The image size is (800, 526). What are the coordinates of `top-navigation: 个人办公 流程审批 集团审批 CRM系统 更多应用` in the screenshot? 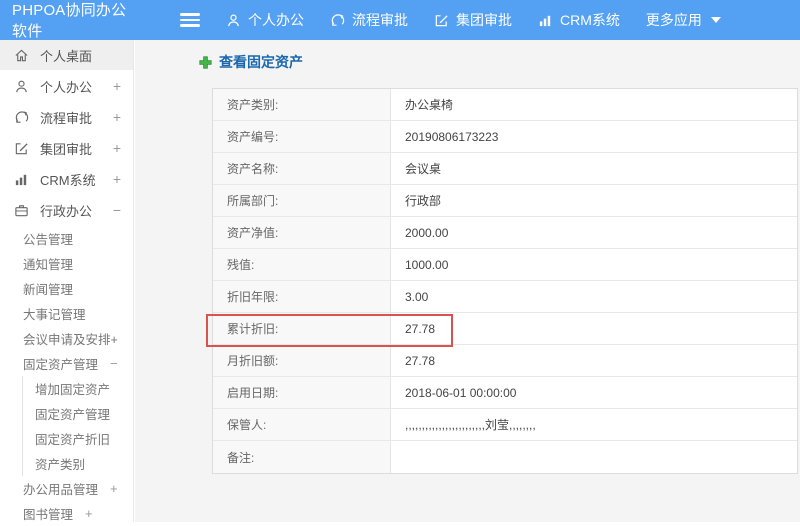 It's located at (486, 20).